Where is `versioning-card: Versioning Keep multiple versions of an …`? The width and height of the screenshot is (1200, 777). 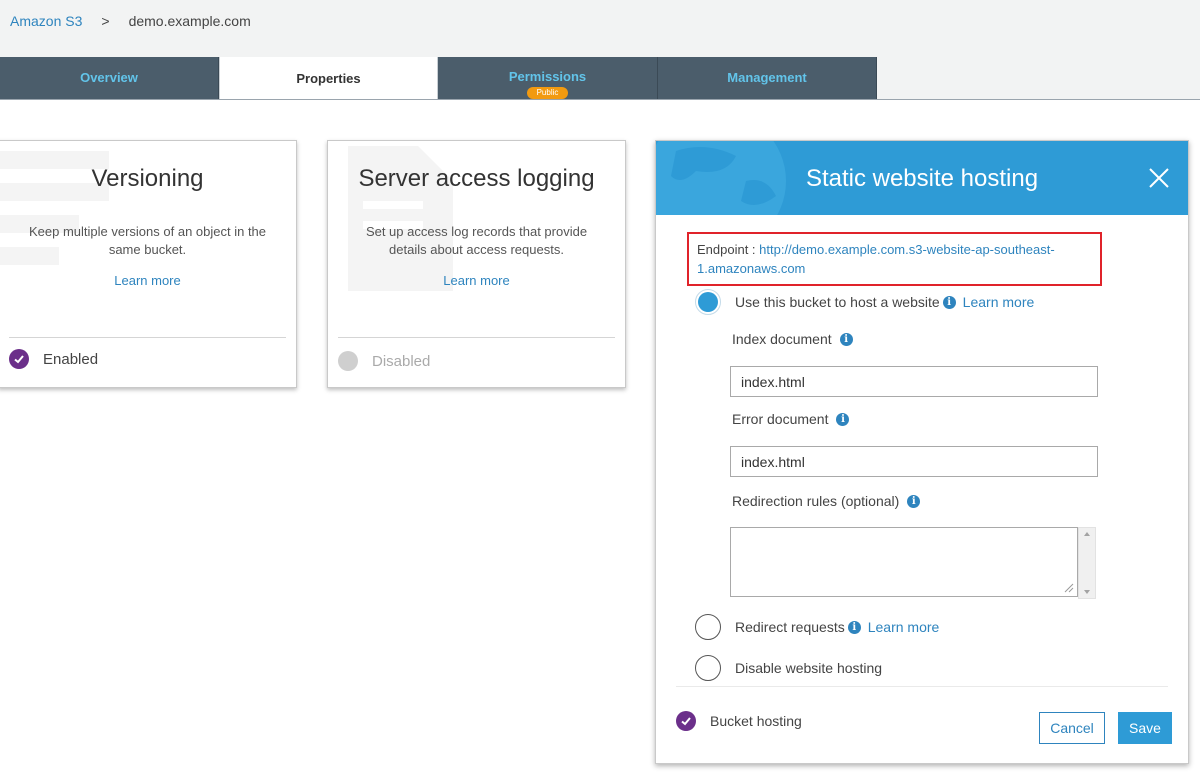
versioning-card: Versioning Keep multiple versions of an … is located at coordinates (148, 264).